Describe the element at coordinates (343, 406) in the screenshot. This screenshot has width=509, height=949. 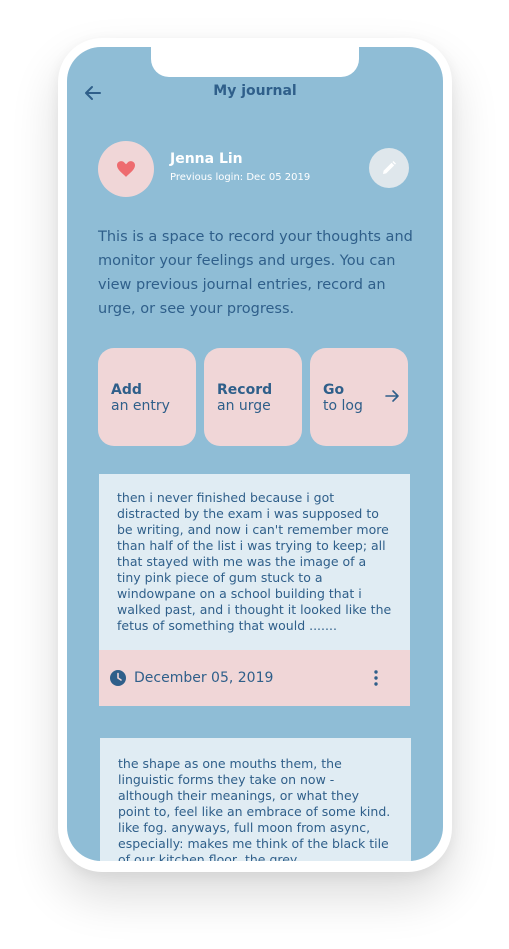
I see `action-label-secondary: to log` at that location.